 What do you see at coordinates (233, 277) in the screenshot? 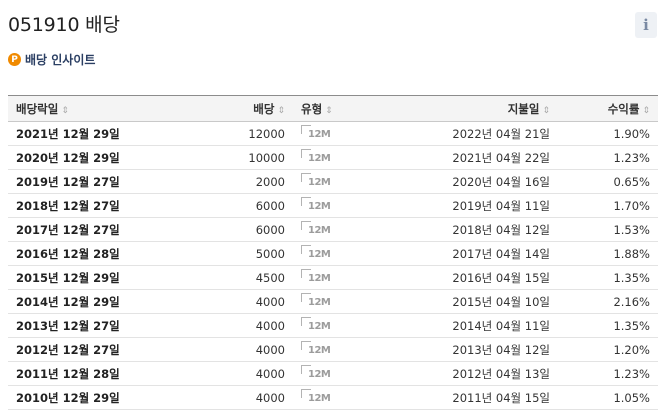
I see `amount-cell: 4500` at bounding box center [233, 277].